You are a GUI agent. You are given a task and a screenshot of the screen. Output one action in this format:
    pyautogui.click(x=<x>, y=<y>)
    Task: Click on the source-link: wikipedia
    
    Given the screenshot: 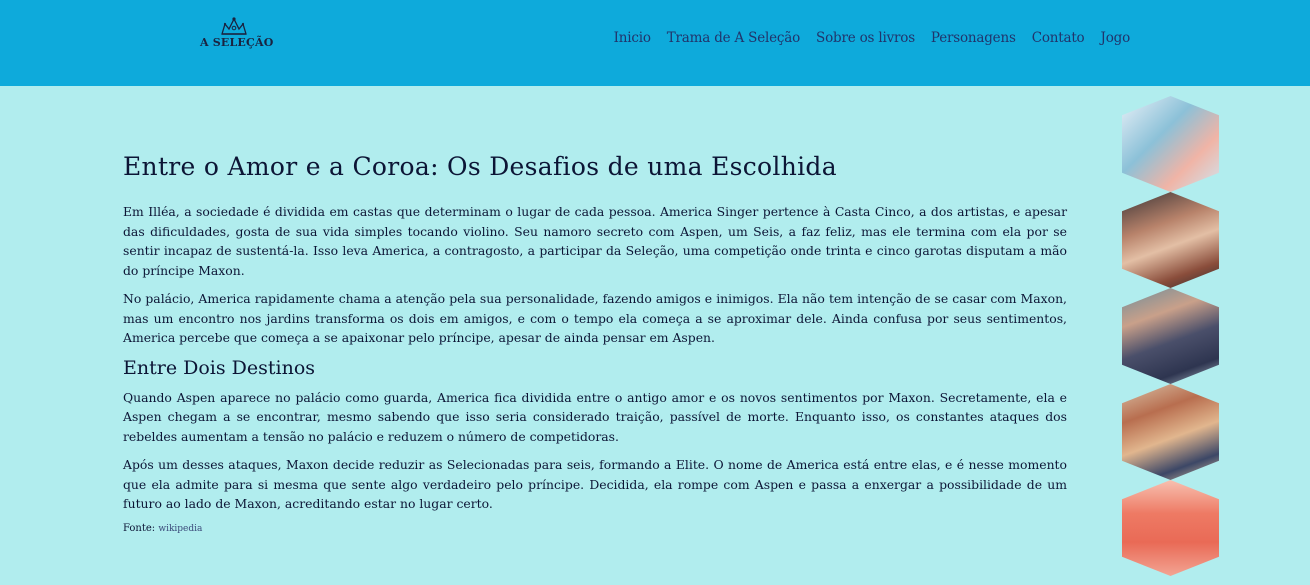 What is the action you would take?
    pyautogui.click(x=180, y=529)
    